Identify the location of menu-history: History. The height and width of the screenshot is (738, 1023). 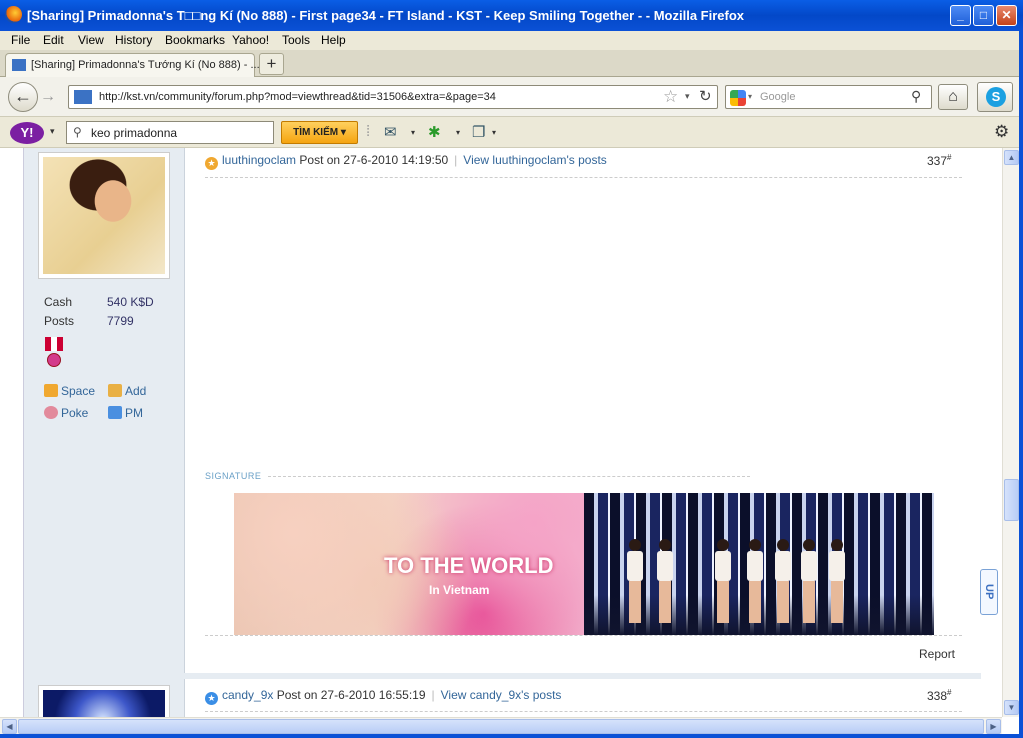
(133, 40).